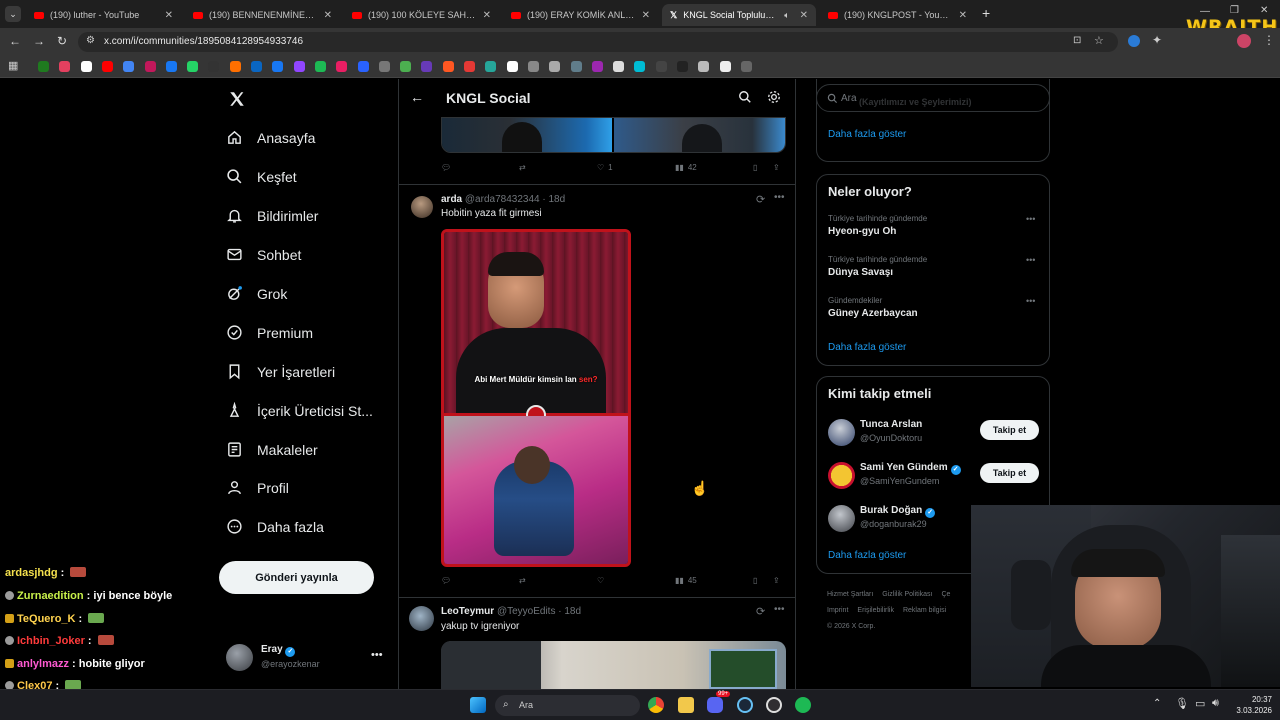 Image resolution: width=1280 pixels, height=720 pixels. Describe the element at coordinates (1182, 703) in the screenshot. I see `microphone-icon: 🎙︎` at that location.